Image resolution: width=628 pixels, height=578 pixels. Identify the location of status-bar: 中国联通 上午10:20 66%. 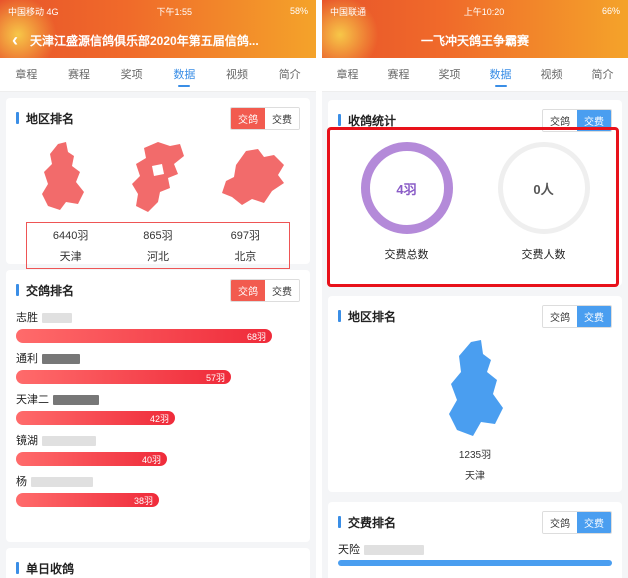
(475, 11).